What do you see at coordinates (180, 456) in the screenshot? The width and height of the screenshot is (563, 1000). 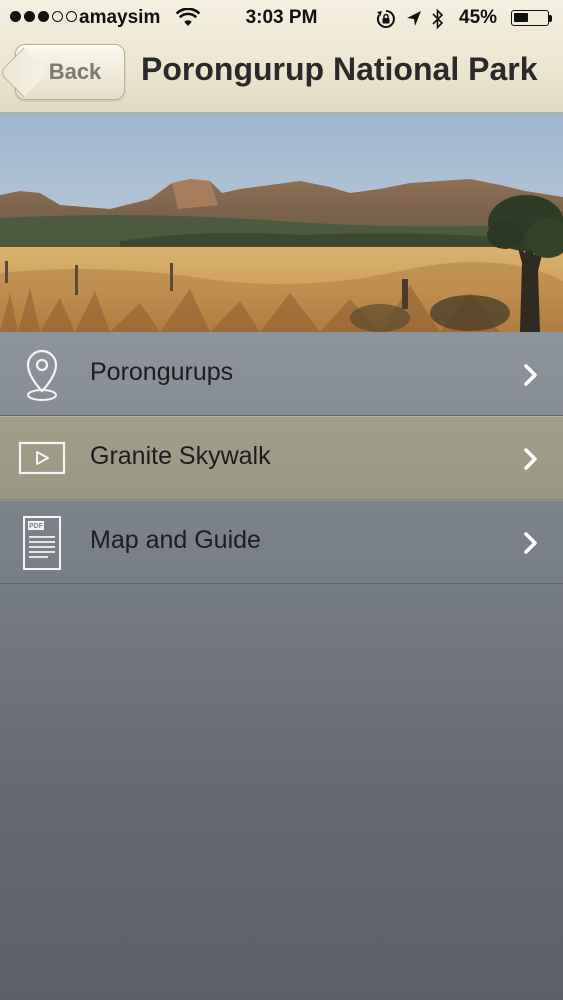 I see `list-item-label: Granite Skywalk` at bounding box center [180, 456].